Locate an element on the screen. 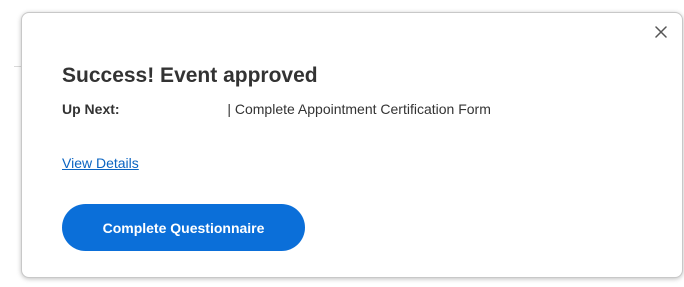  close-button is located at coordinates (661, 32).